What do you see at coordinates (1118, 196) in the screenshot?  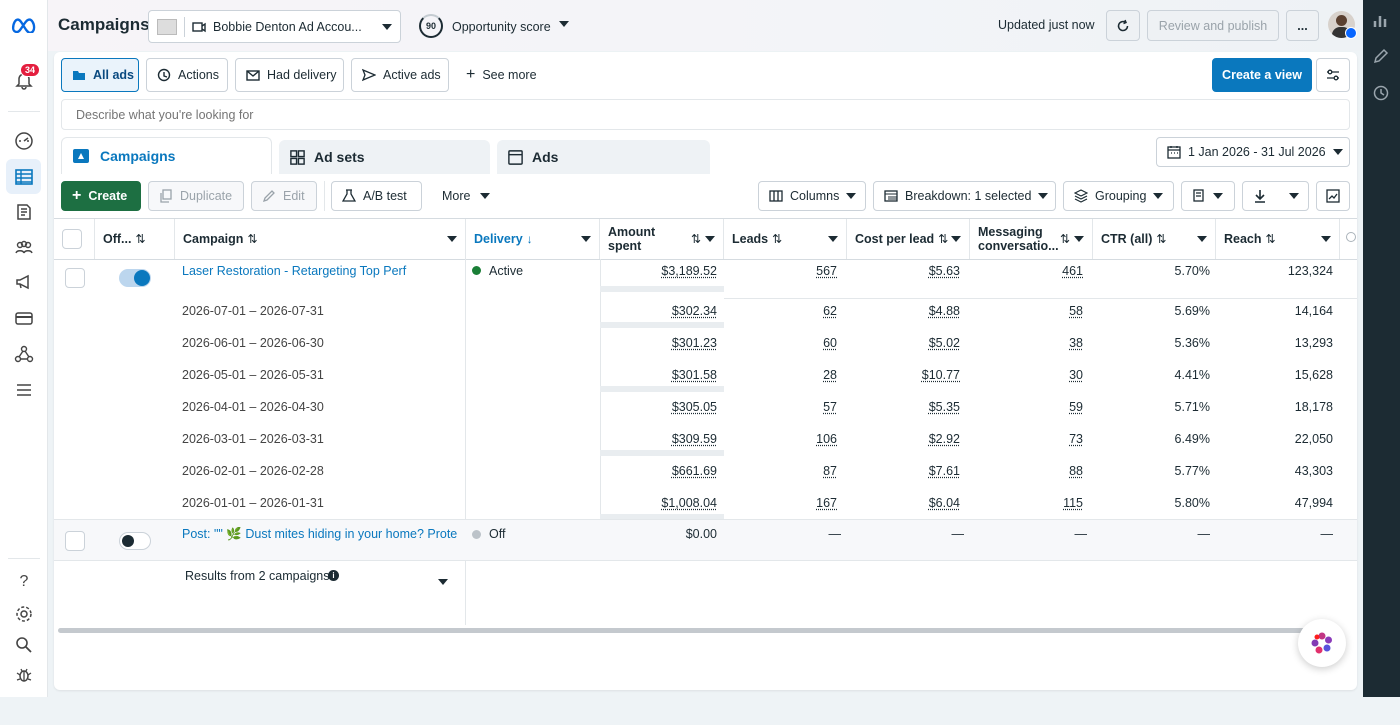 I see `grouping-dropdown: Grouping` at bounding box center [1118, 196].